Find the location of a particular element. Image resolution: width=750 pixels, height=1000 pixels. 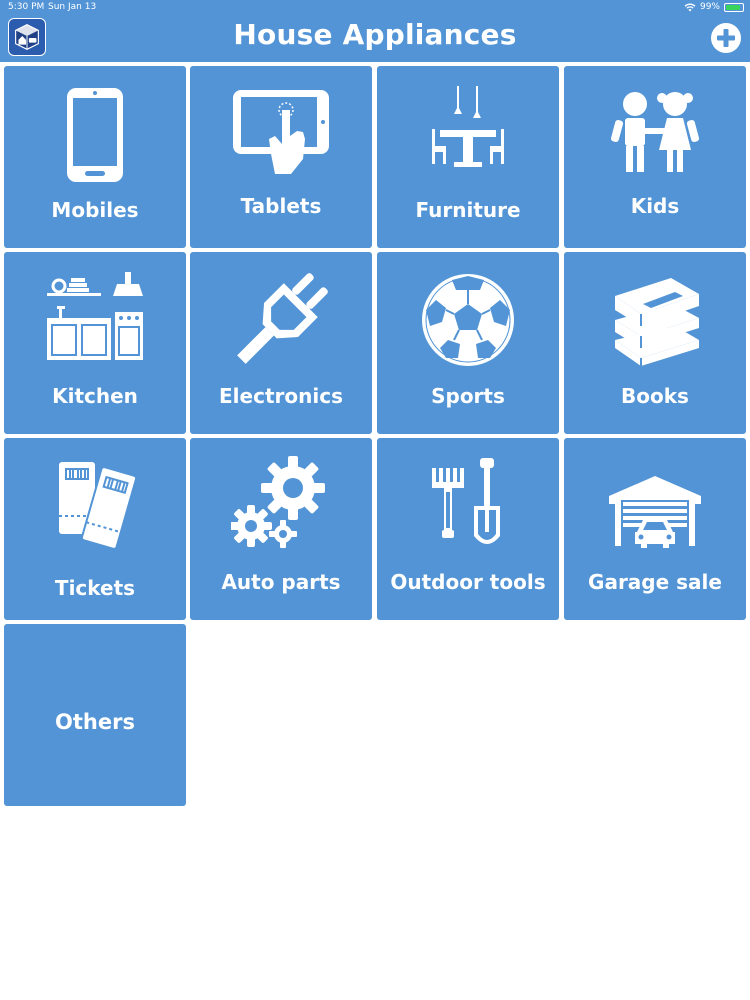

tile-kitchen: Kitchen is located at coordinates (95, 343).